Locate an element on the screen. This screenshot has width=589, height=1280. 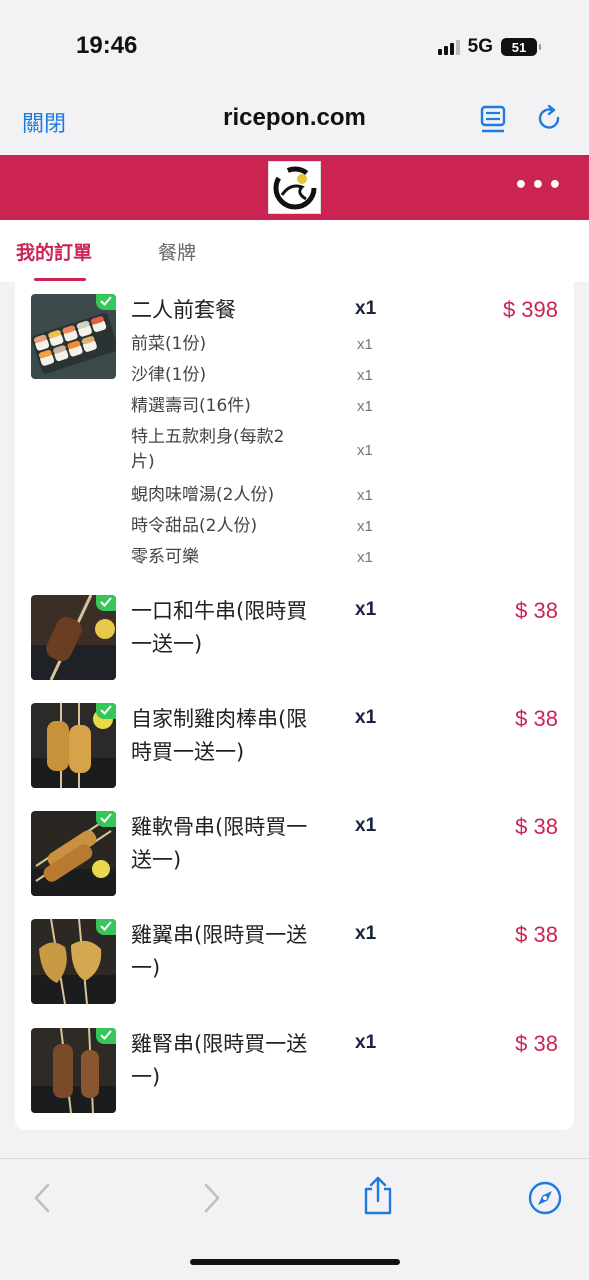
back-icon is located at coordinates (42, 1200).